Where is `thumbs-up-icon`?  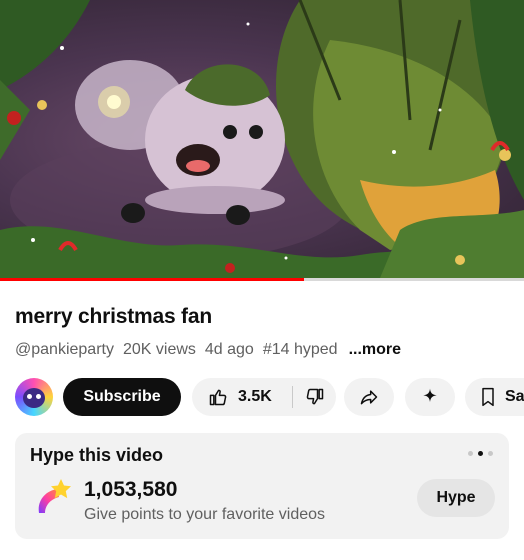 thumbs-up-icon is located at coordinates (218, 397).